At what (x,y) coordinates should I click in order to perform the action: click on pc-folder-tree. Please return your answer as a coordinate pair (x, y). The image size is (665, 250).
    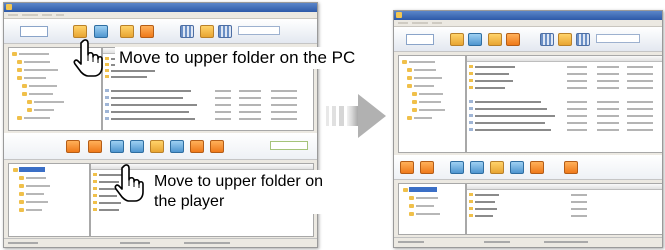
    Looking at the image, I should click on (432, 104).